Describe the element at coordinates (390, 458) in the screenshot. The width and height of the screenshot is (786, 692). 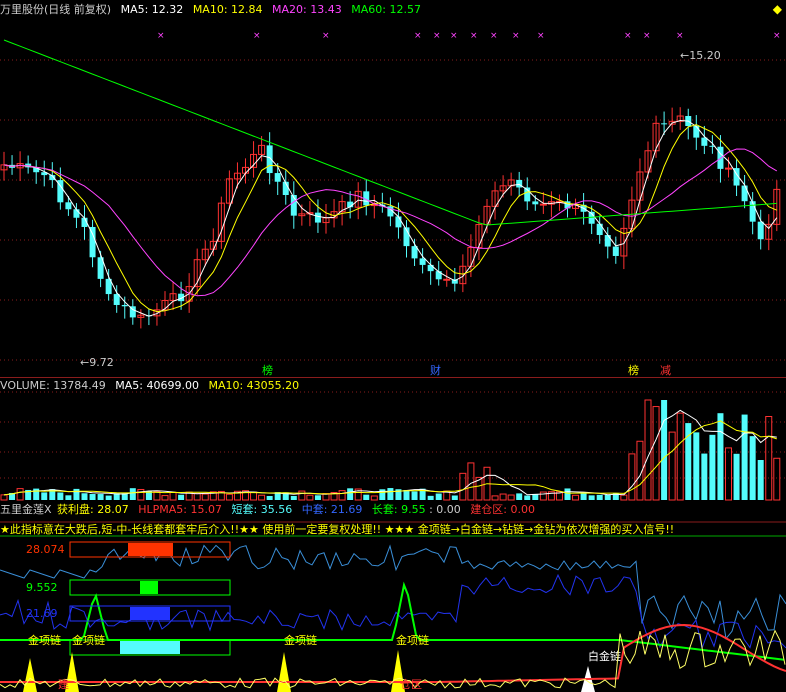
I see `vol-ma10-line` at that location.